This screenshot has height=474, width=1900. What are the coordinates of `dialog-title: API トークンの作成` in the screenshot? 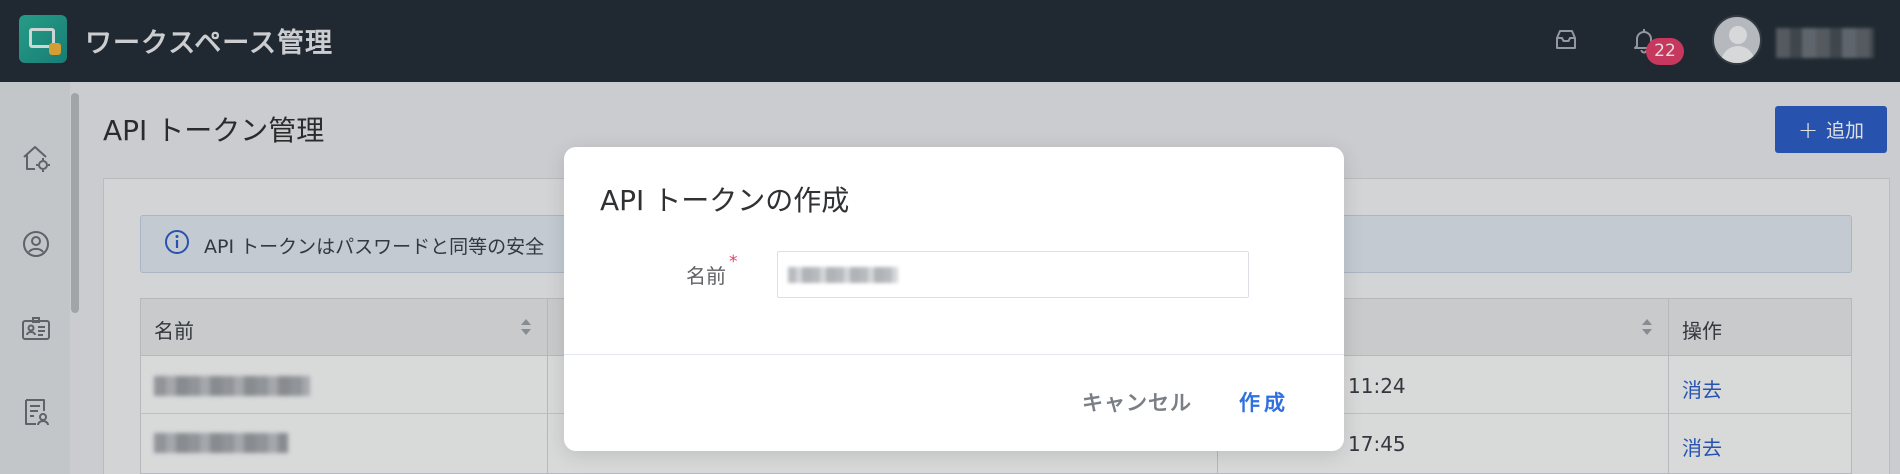 It's located at (725, 200).